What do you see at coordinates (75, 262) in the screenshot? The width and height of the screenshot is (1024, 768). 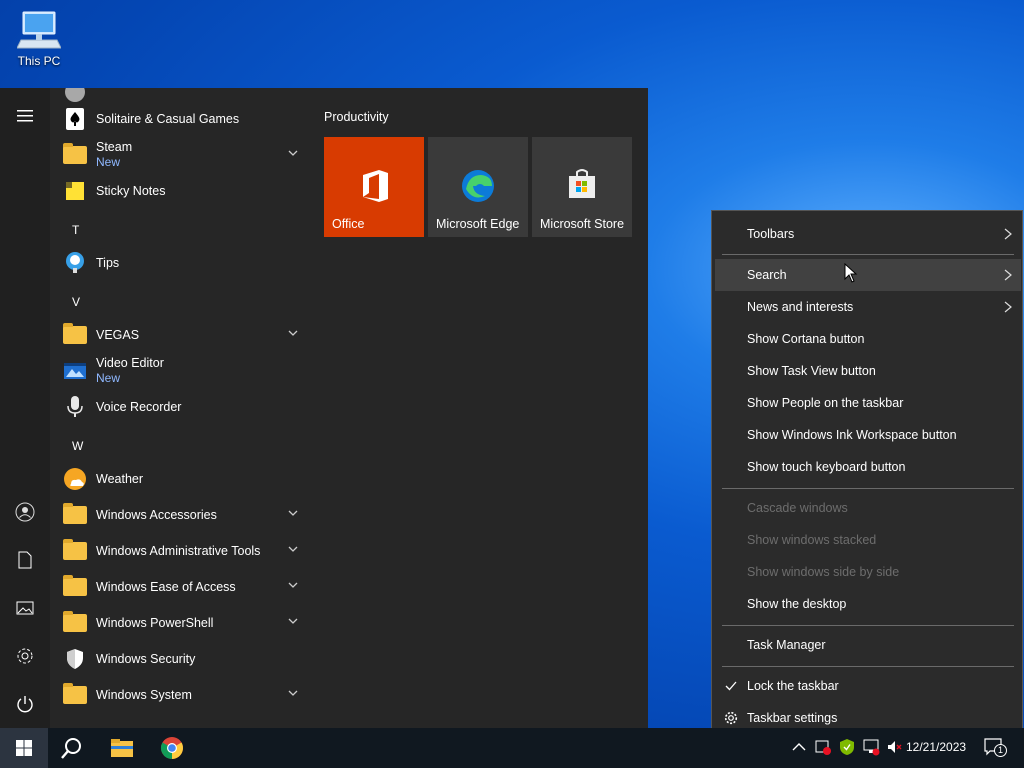 I see `tips-icon` at bounding box center [75, 262].